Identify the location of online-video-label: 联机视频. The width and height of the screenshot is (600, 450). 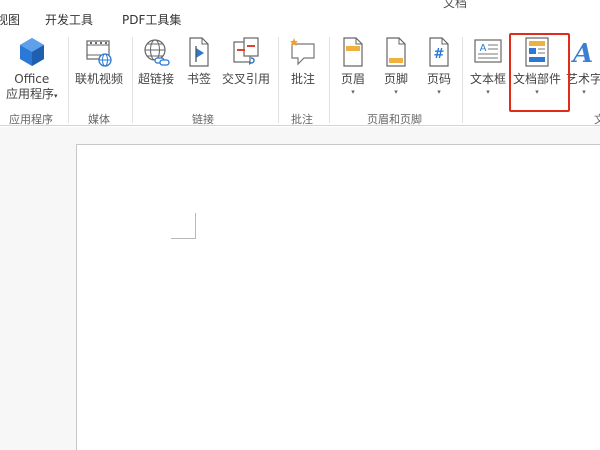
(99, 79).